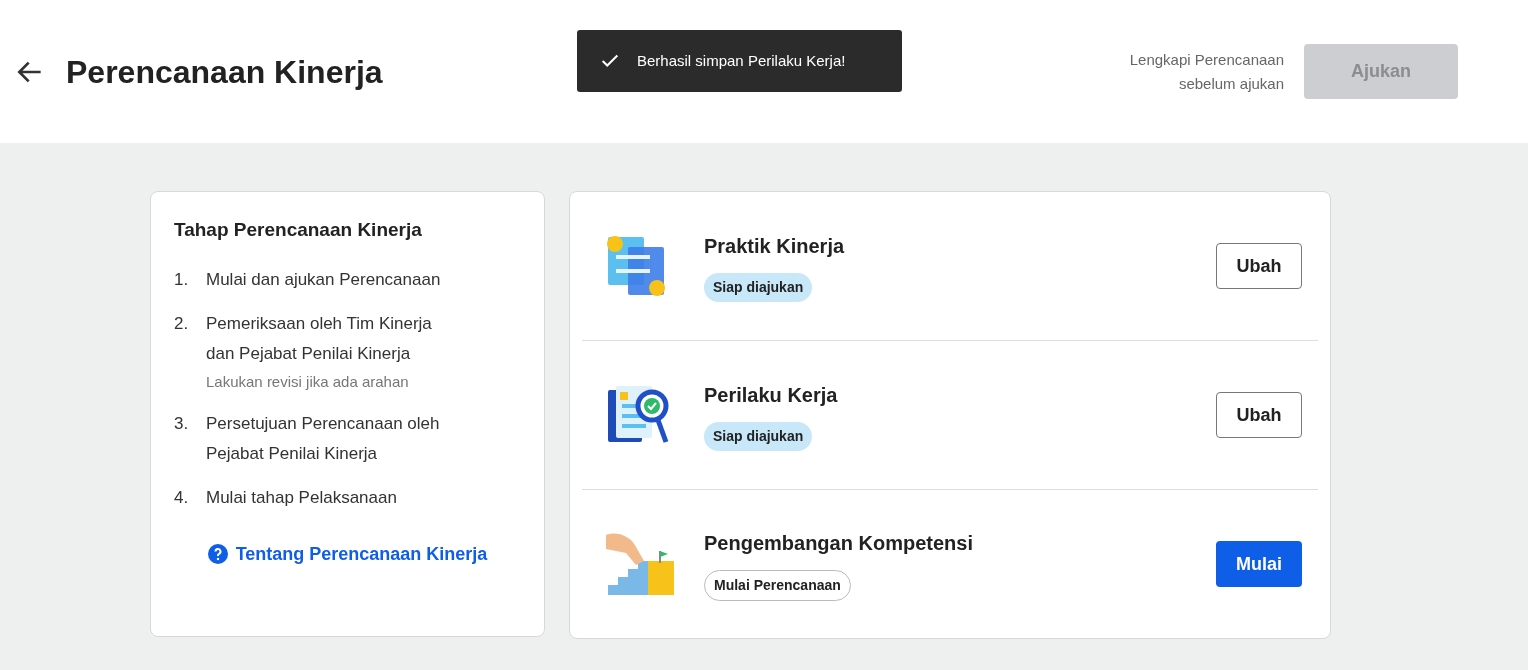  I want to click on stairs-hand-drawing, so click(640, 564).